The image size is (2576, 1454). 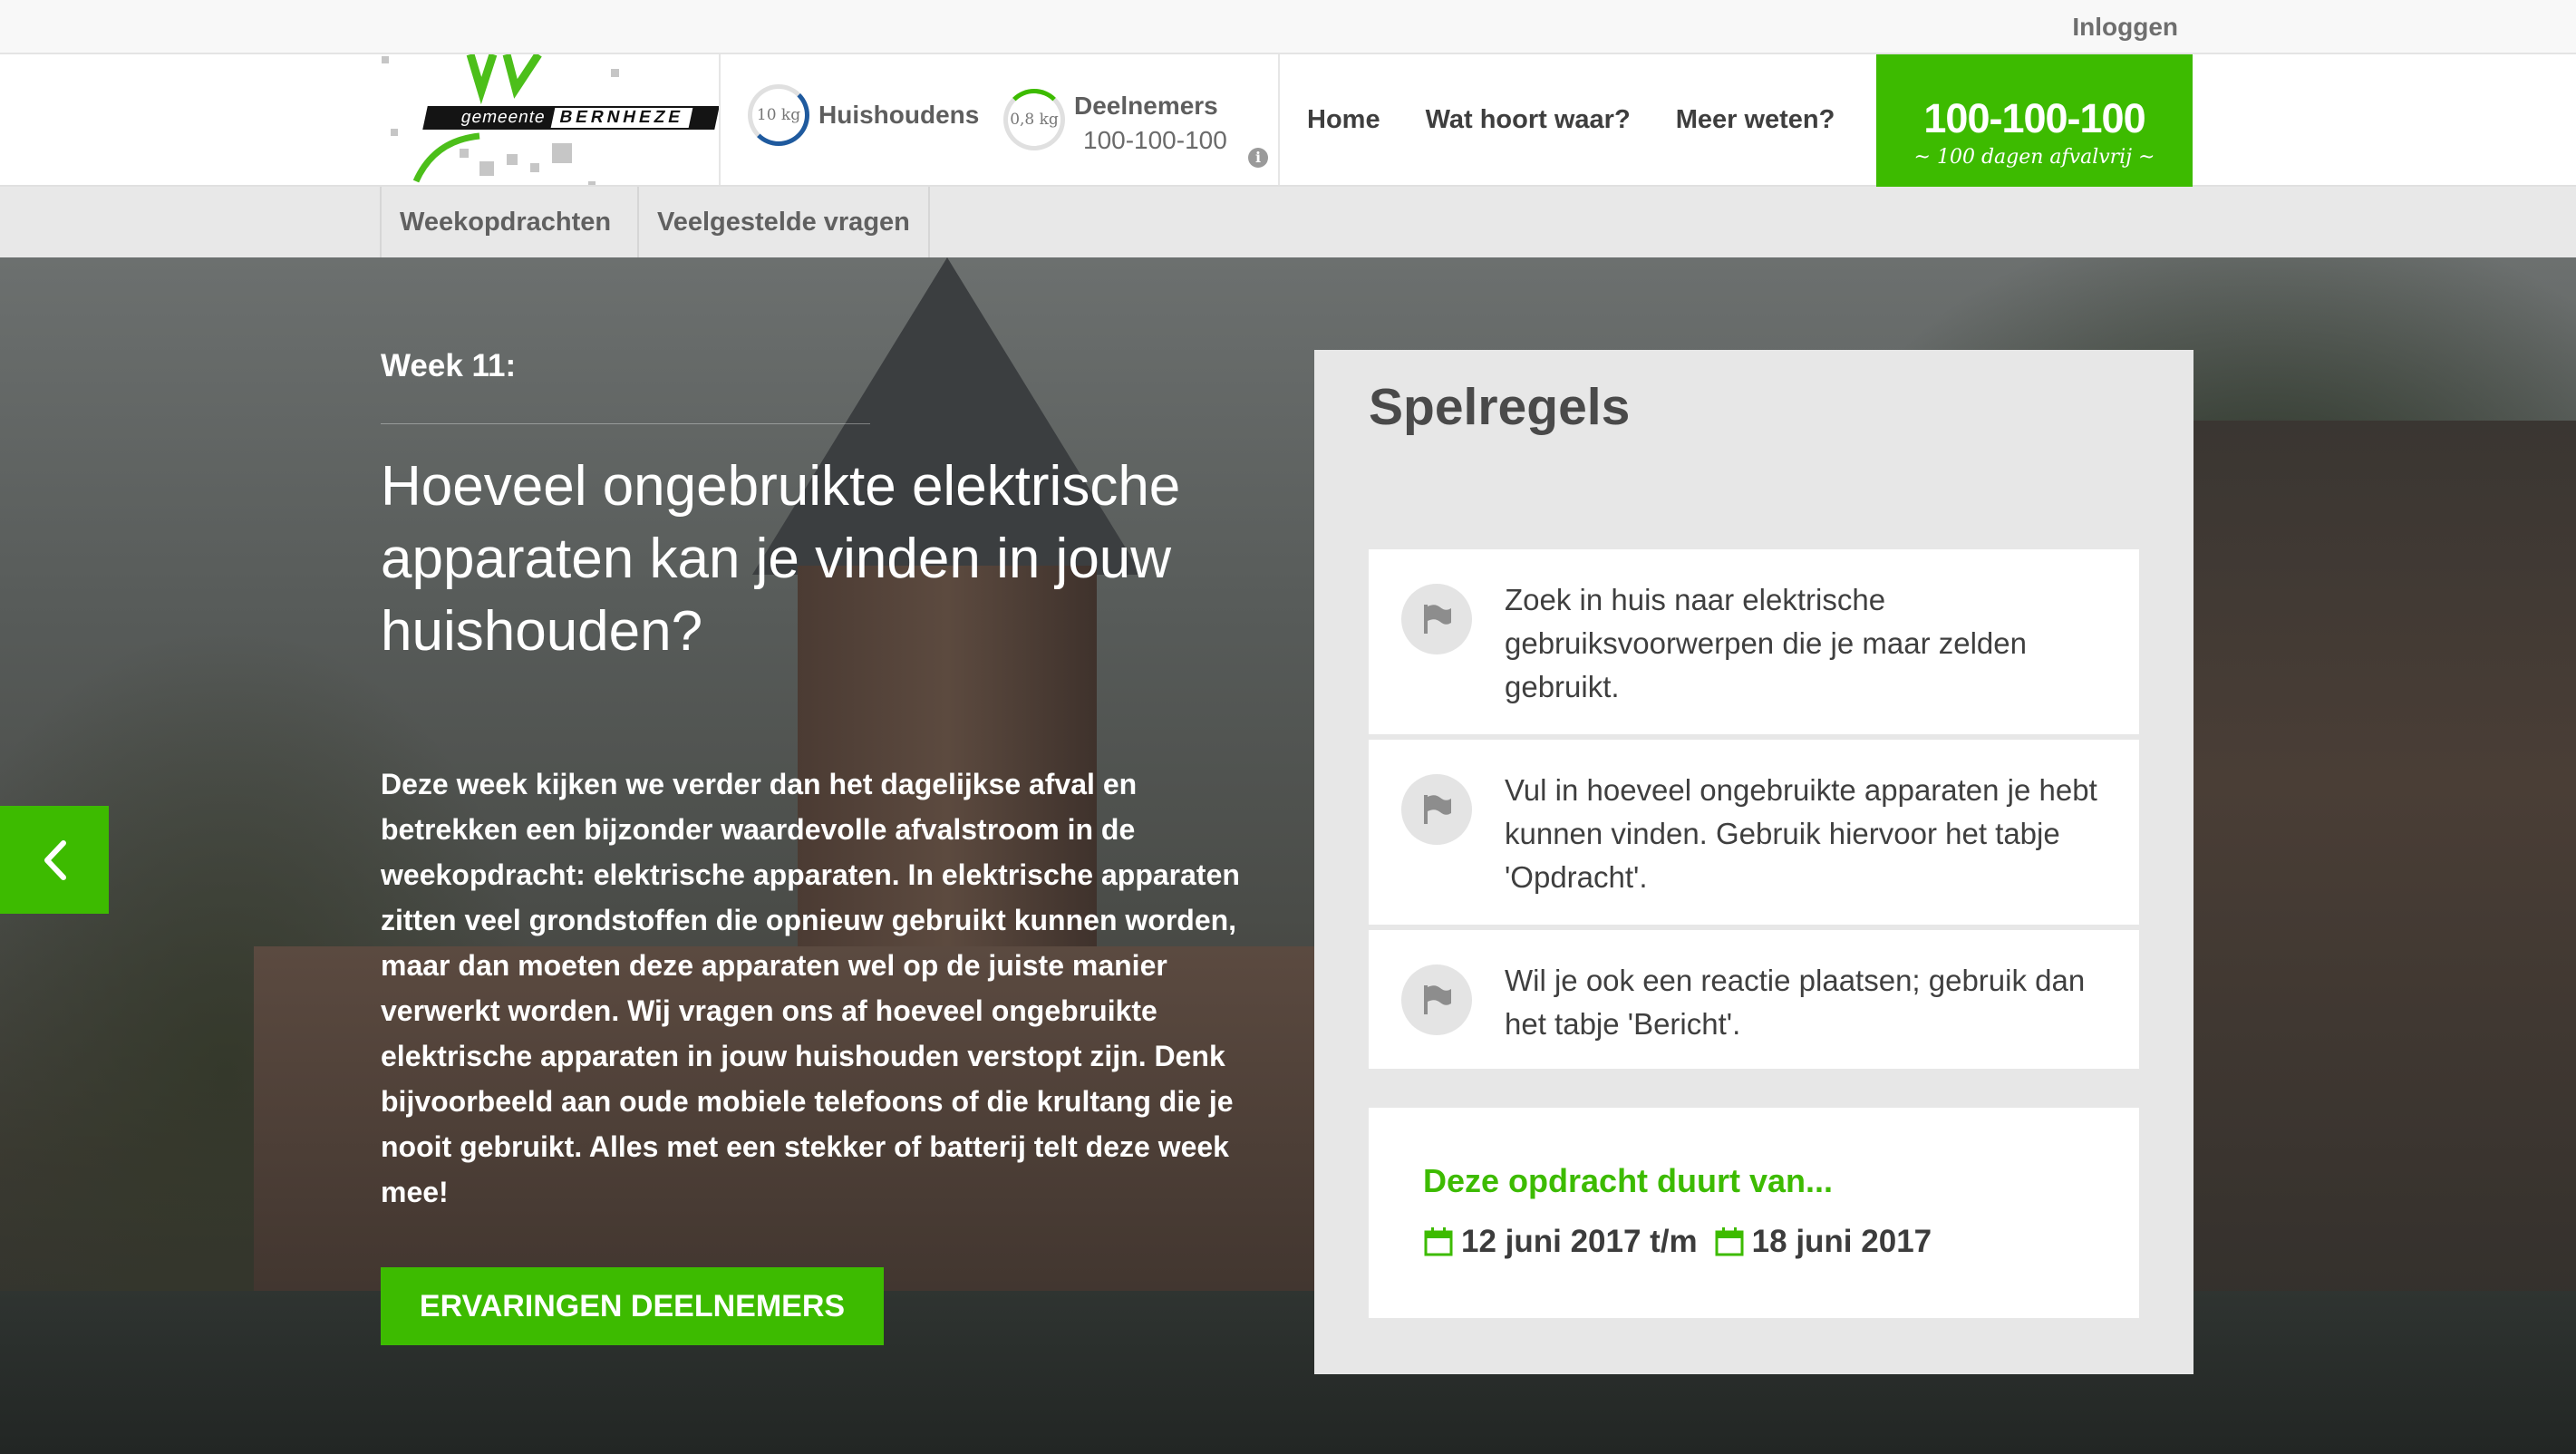 What do you see at coordinates (1528, 120) in the screenshot?
I see `nav-wat-hoort-waar: Wat hoort waar?` at bounding box center [1528, 120].